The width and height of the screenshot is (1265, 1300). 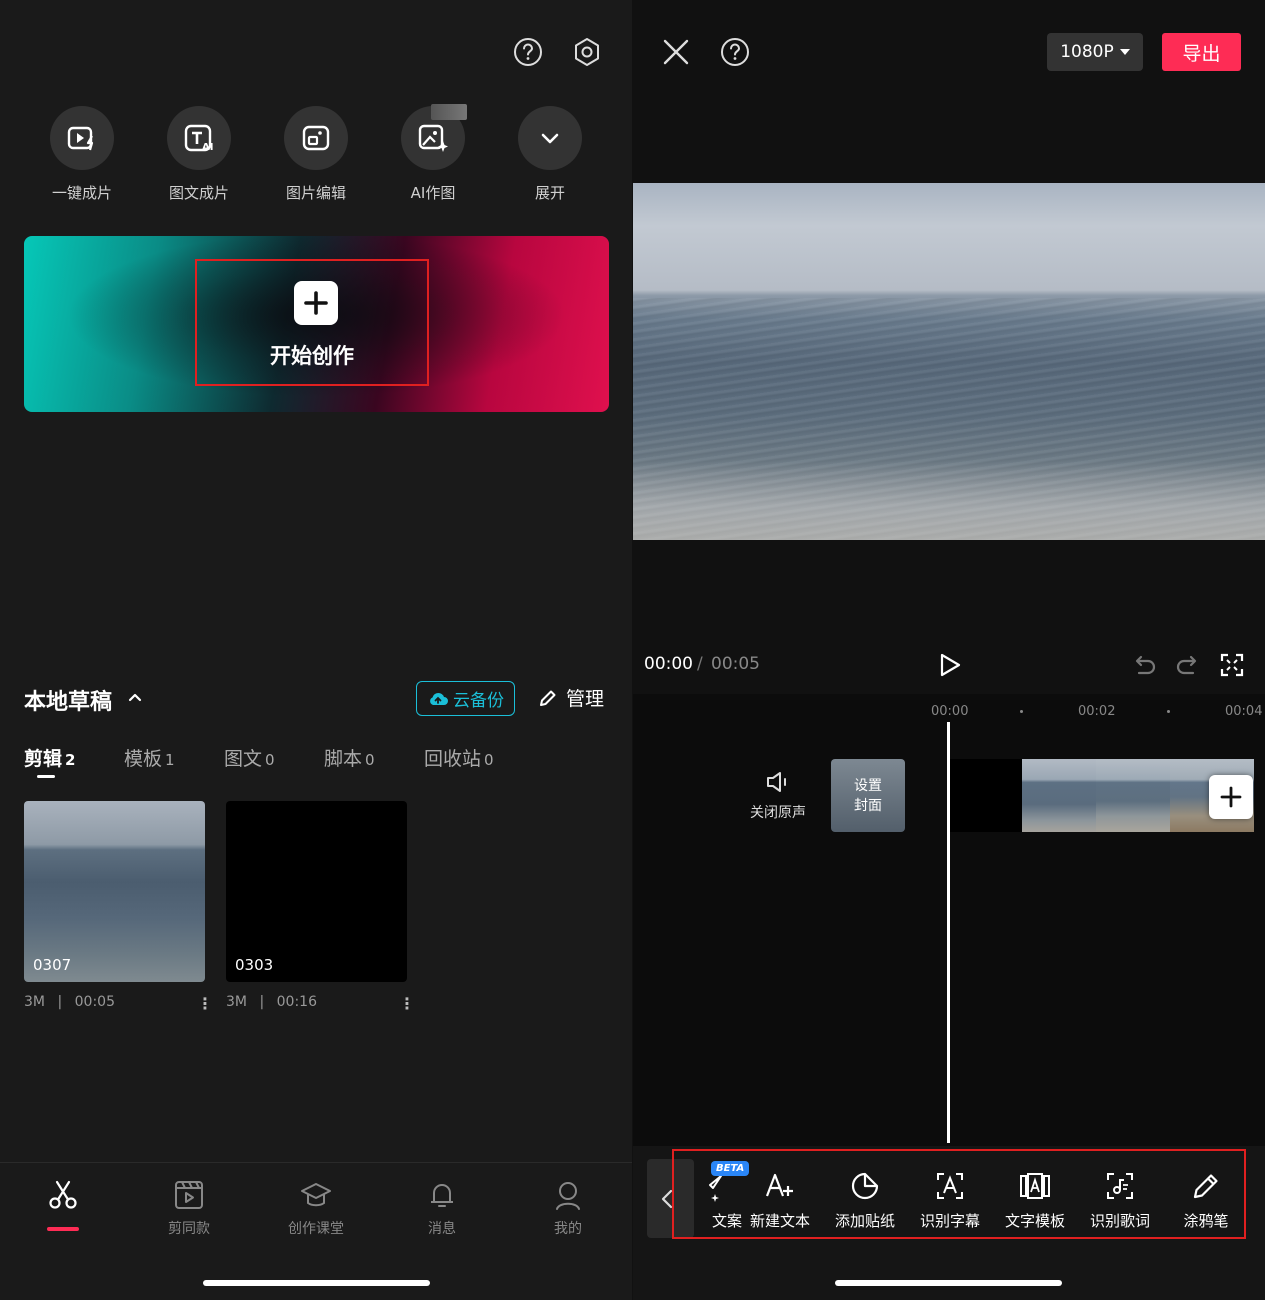 I want to click on tab-script: 脚本 0, so click(x=349, y=757).